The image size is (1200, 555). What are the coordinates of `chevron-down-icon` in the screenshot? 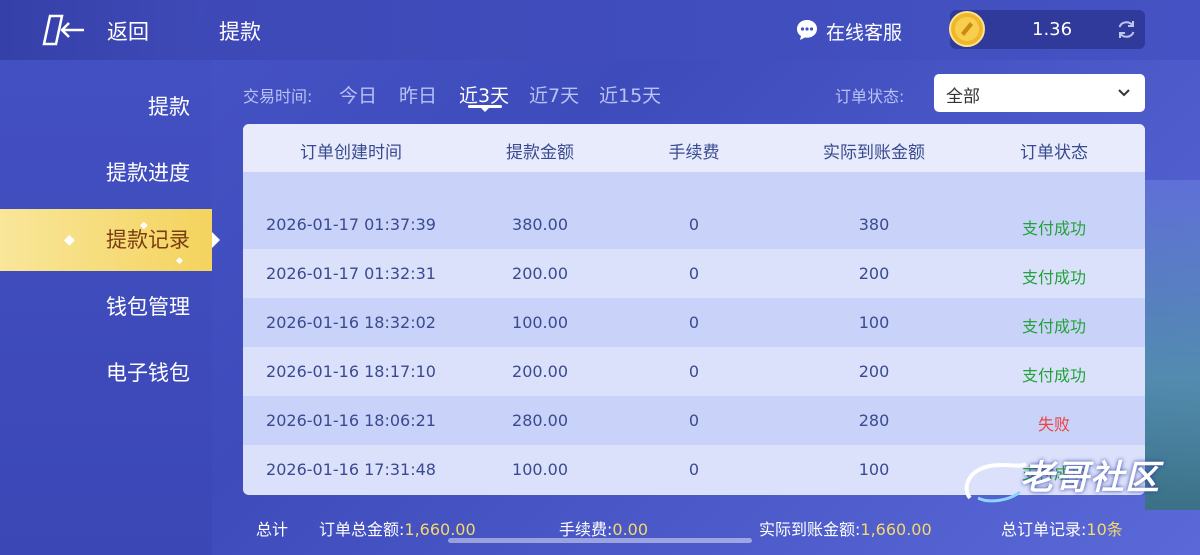 It's located at (1124, 93).